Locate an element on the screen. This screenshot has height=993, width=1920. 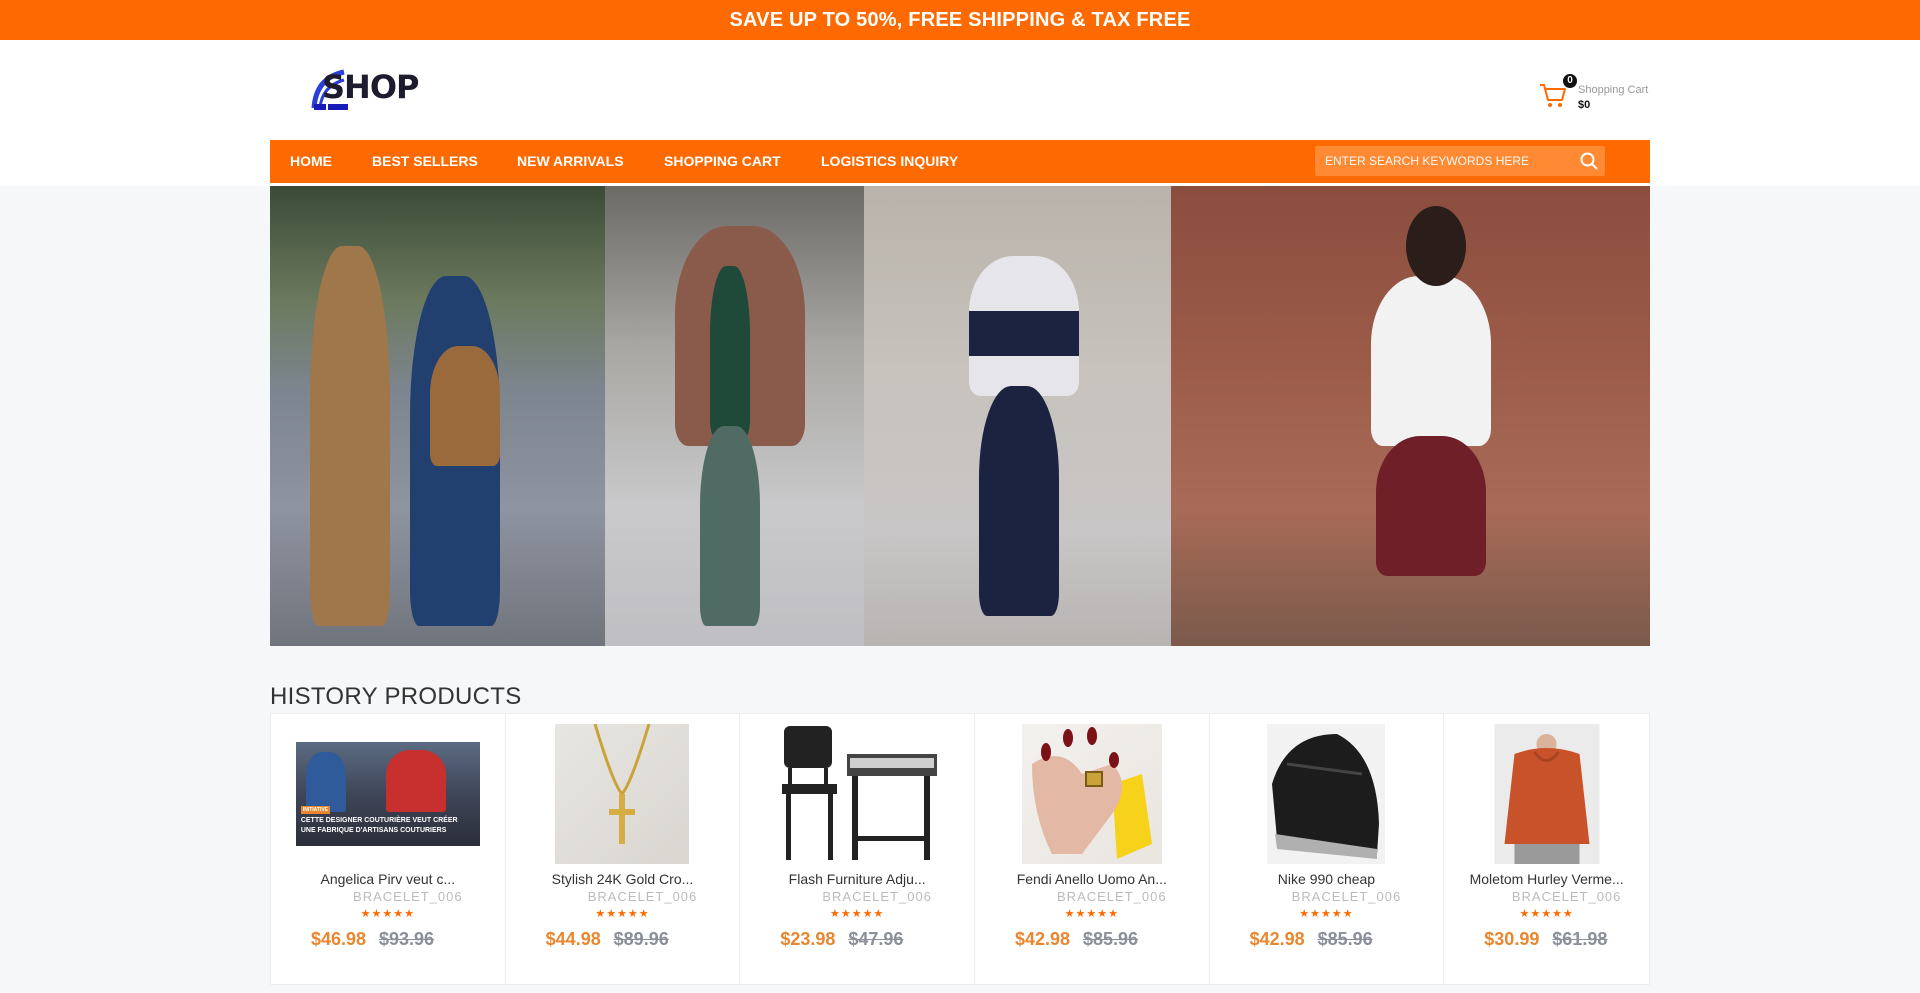
cart-label: Shopping Cart is located at coordinates (1613, 90).